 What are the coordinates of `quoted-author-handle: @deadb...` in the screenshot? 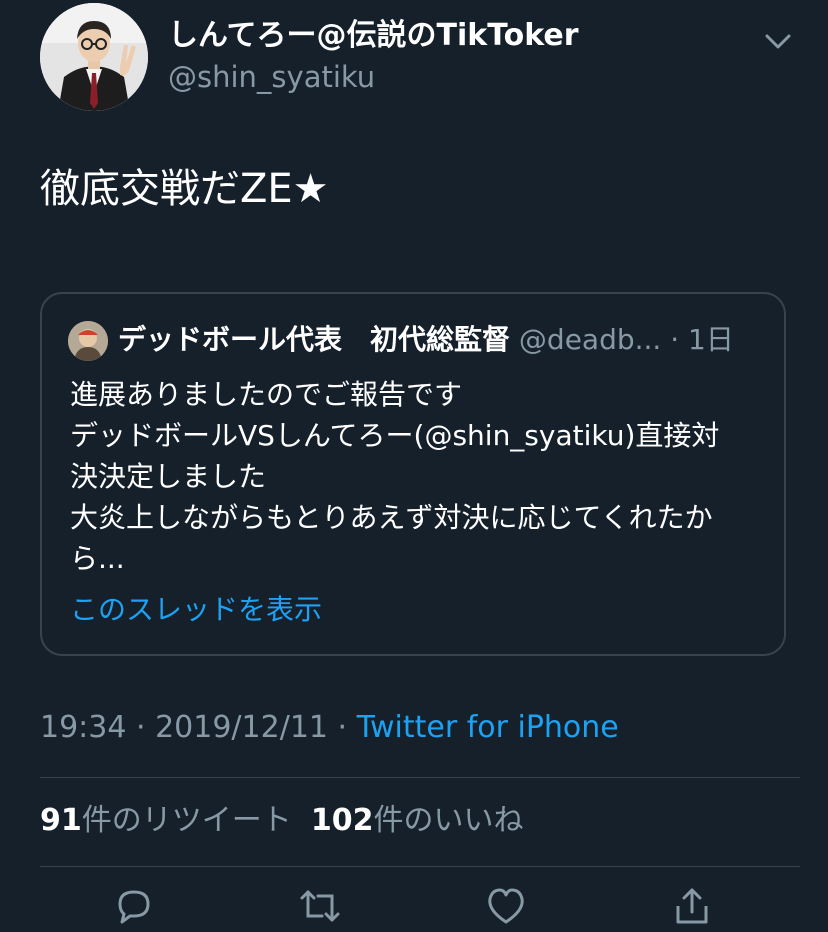 It's located at (590, 339).